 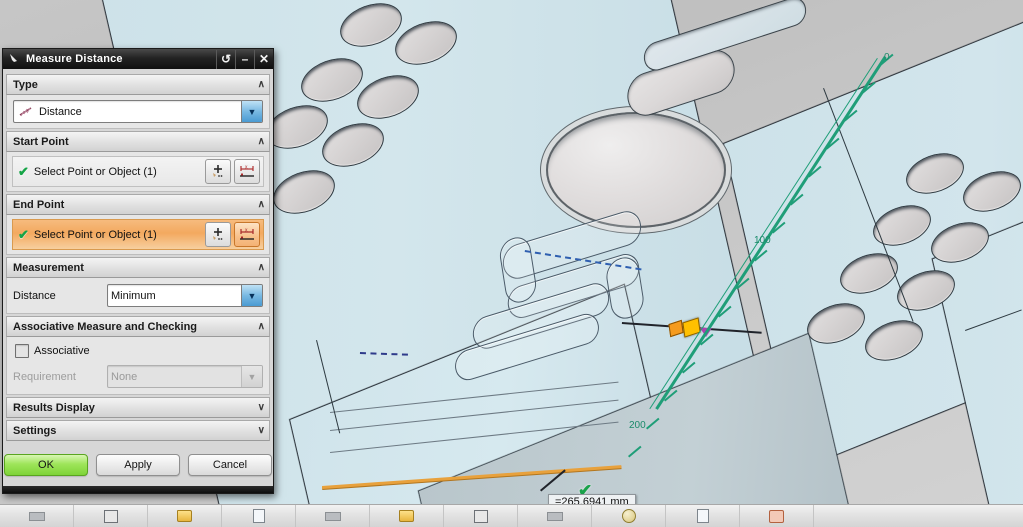 What do you see at coordinates (74, 59) in the screenshot?
I see `dialog-title: Measure Distance` at bounding box center [74, 59].